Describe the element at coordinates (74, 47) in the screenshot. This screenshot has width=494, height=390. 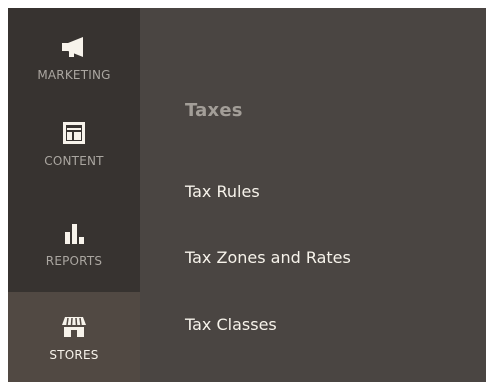
I see `megaphone-icon` at that location.